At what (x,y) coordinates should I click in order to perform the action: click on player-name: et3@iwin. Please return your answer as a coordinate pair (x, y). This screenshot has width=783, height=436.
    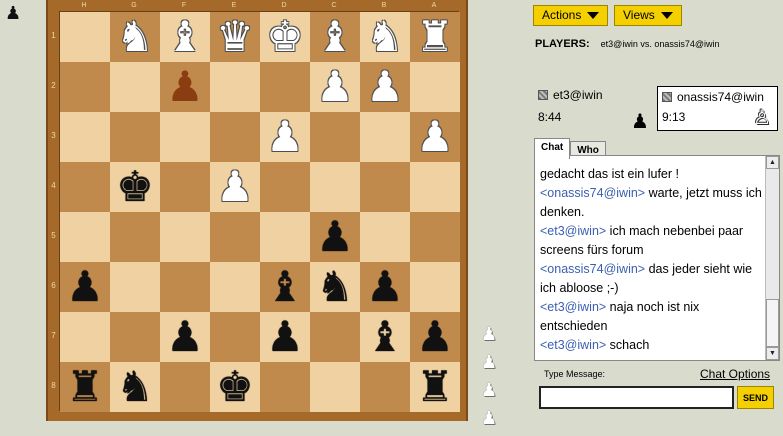
    Looking at the image, I should click on (578, 95).